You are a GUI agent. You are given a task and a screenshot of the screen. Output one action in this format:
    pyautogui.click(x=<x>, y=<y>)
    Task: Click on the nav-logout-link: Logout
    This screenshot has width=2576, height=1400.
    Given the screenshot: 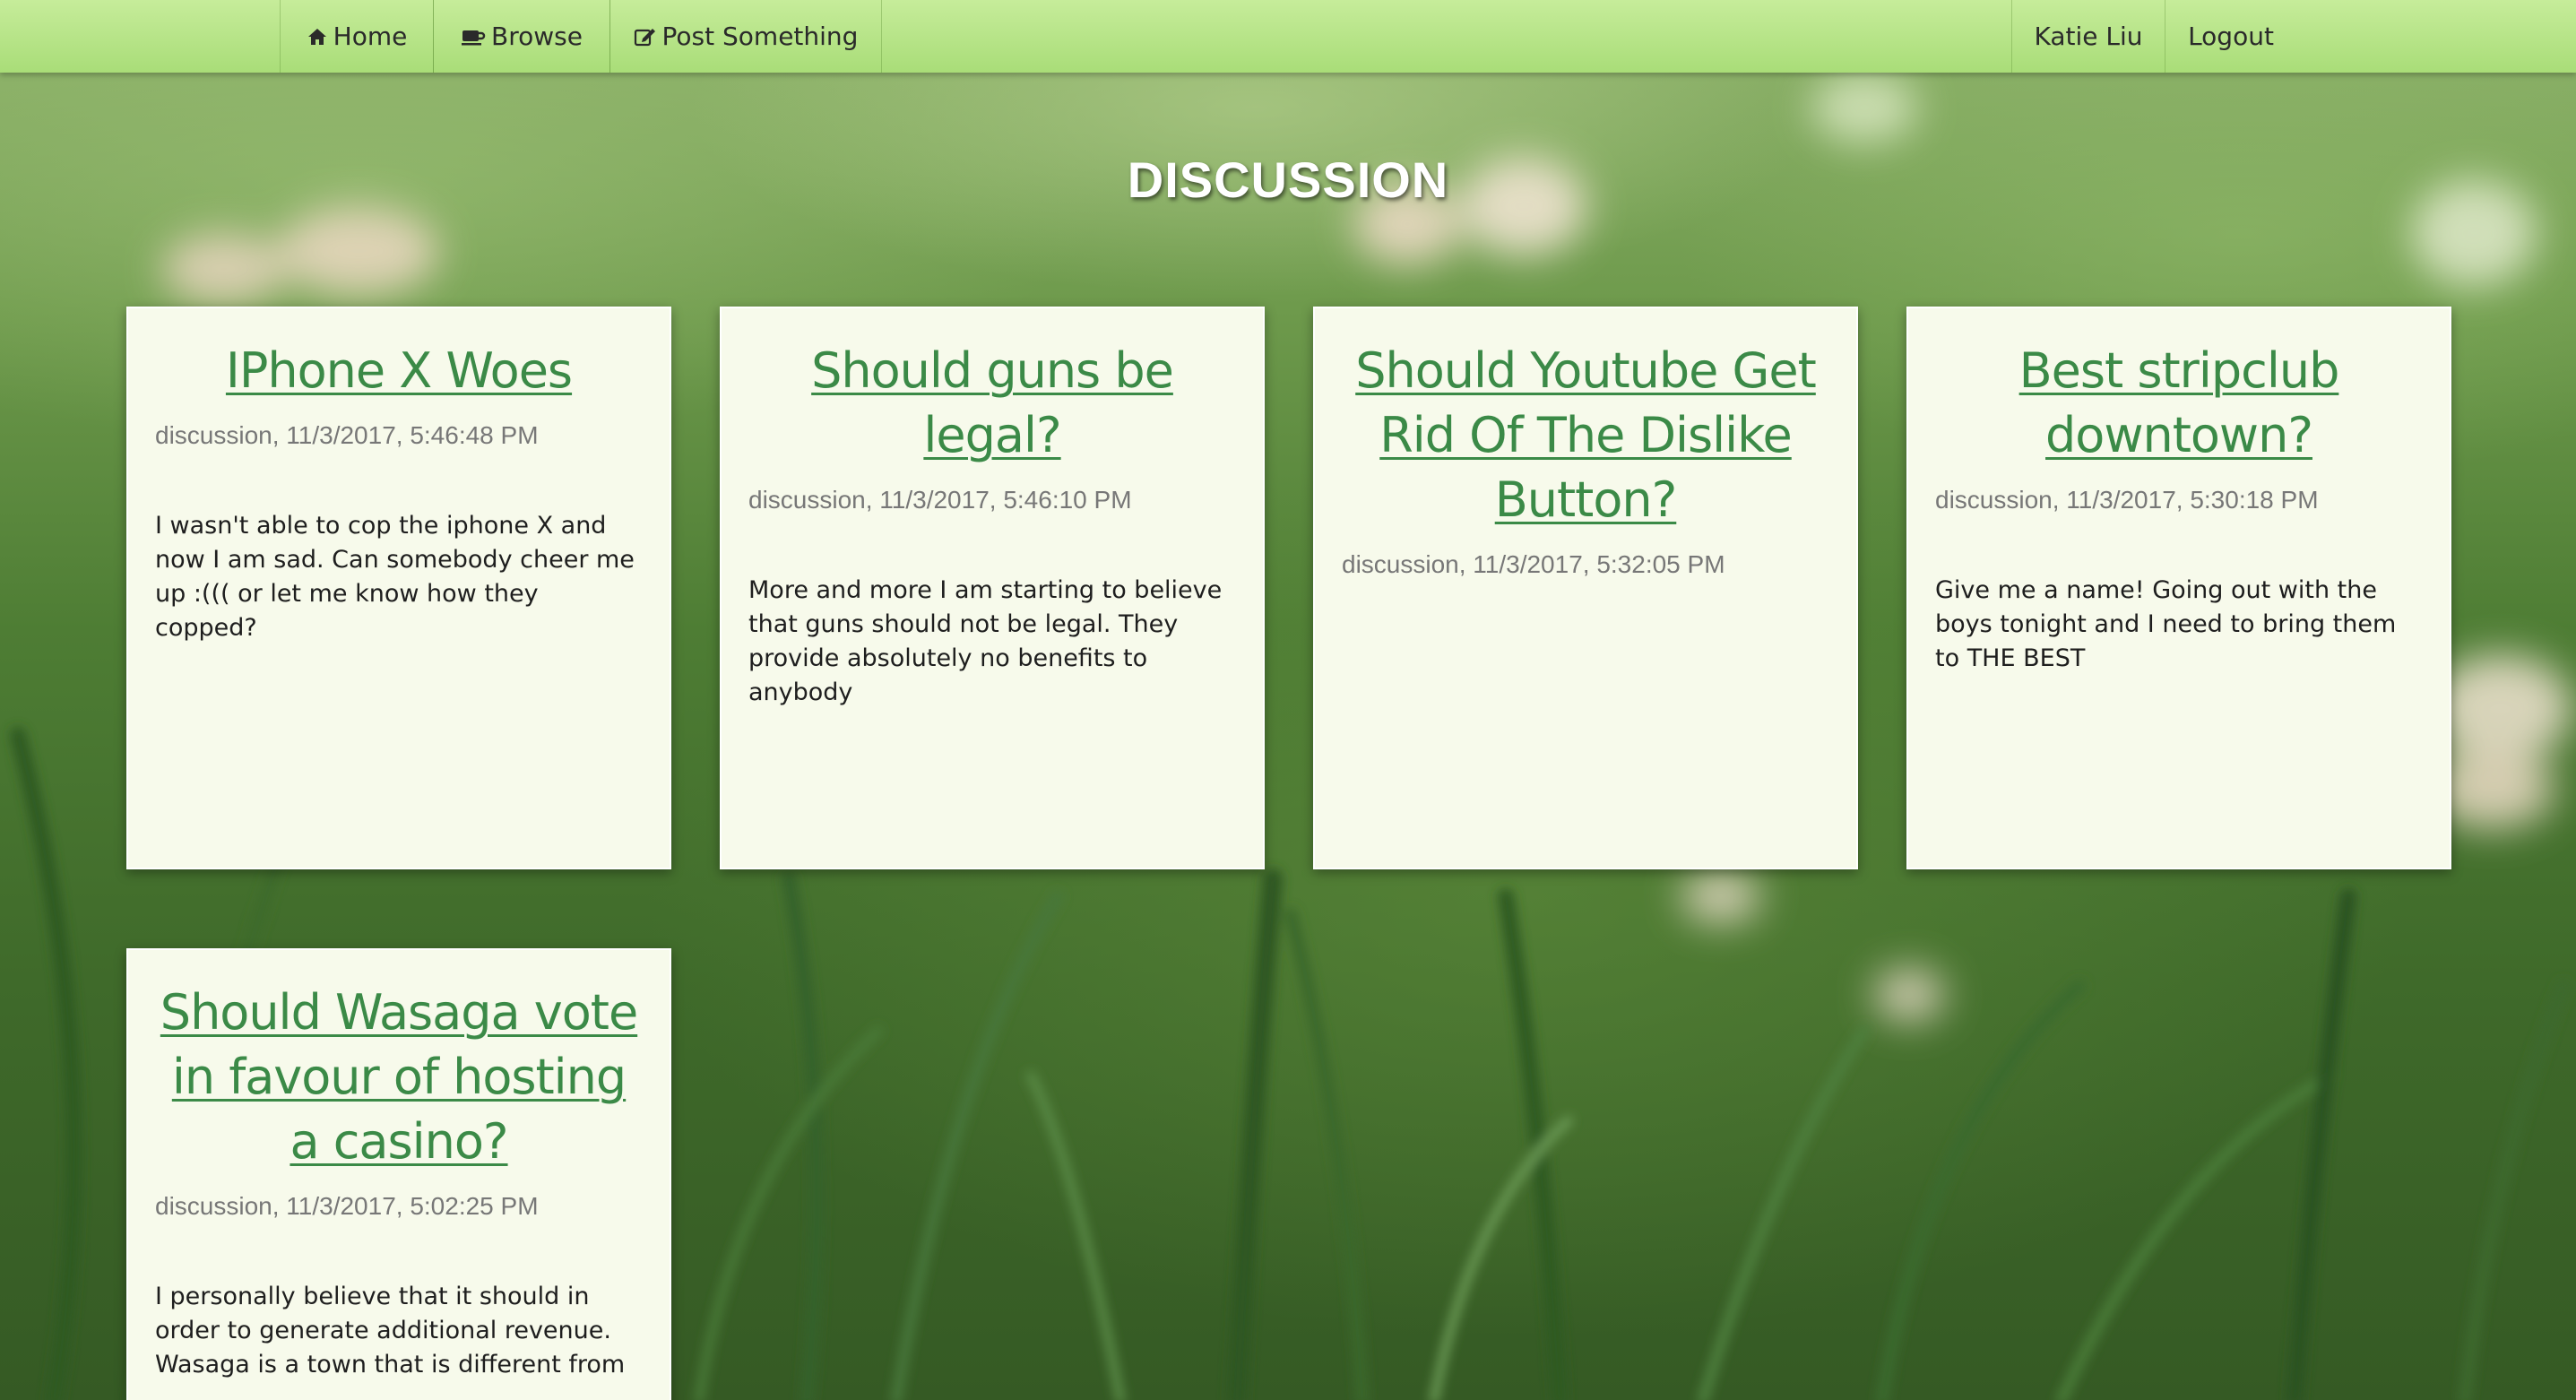 What is the action you would take?
    pyautogui.click(x=2231, y=36)
    